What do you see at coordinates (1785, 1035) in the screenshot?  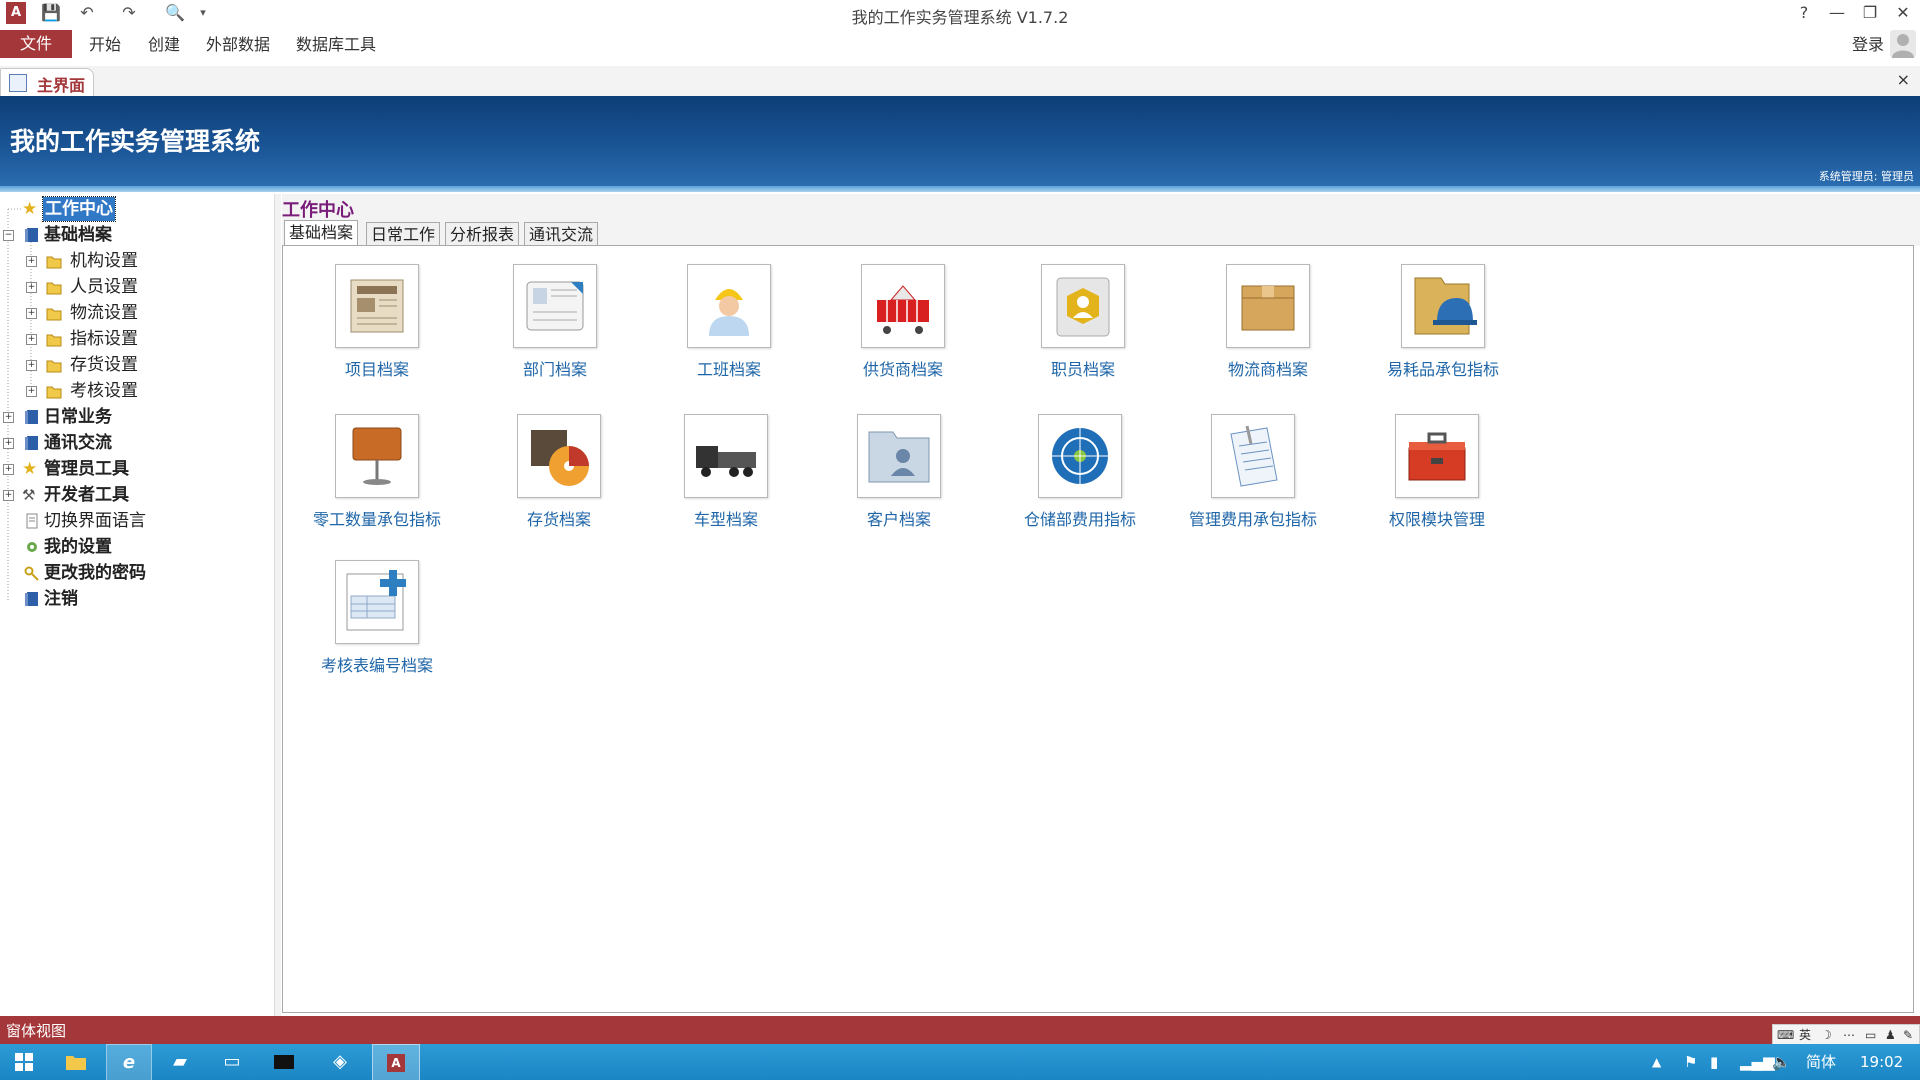 I see `keyboard-icon: ⌨` at bounding box center [1785, 1035].